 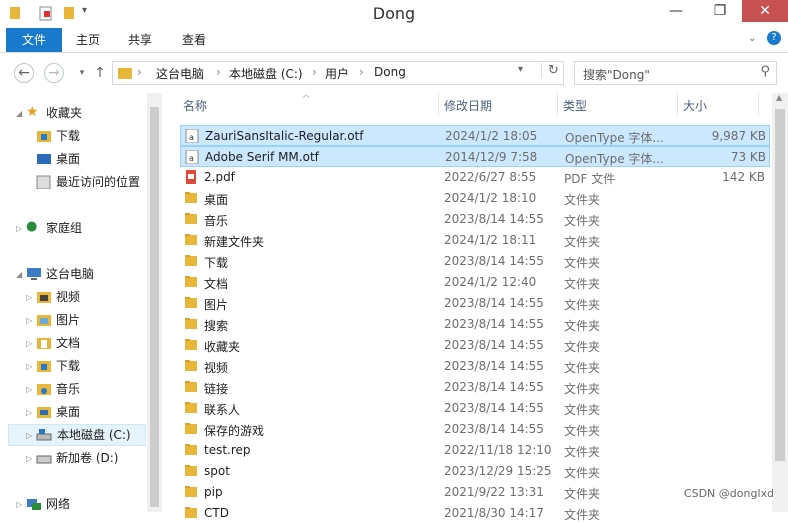 What do you see at coordinates (266, 73) in the screenshot?
I see `breadcrumb-local-disk: 本地磁盘 (C:)` at bounding box center [266, 73].